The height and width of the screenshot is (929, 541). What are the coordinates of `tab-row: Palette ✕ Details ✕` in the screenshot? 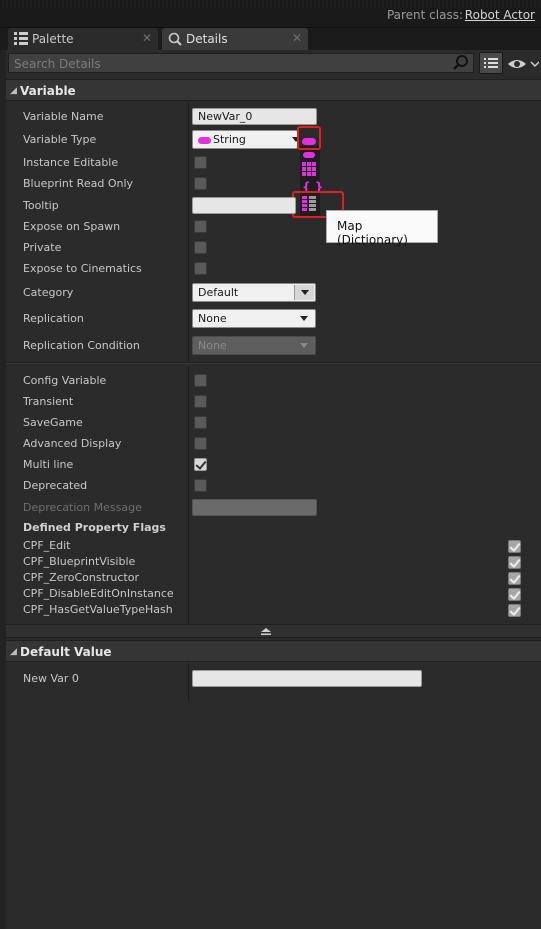 It's located at (270, 39).